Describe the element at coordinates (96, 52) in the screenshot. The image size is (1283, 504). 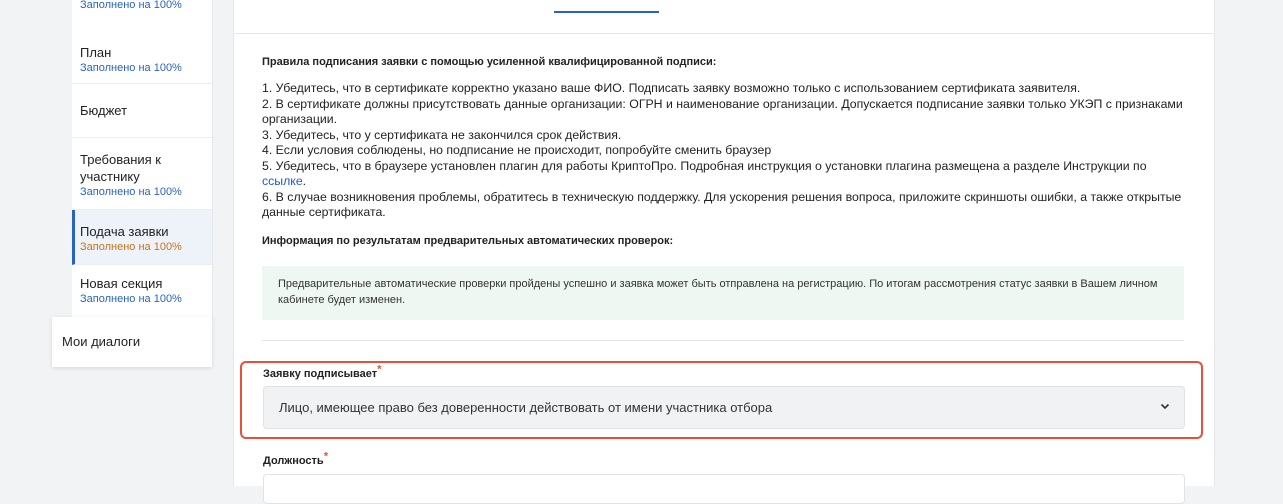
I see `sidebar-item-label: План` at that location.